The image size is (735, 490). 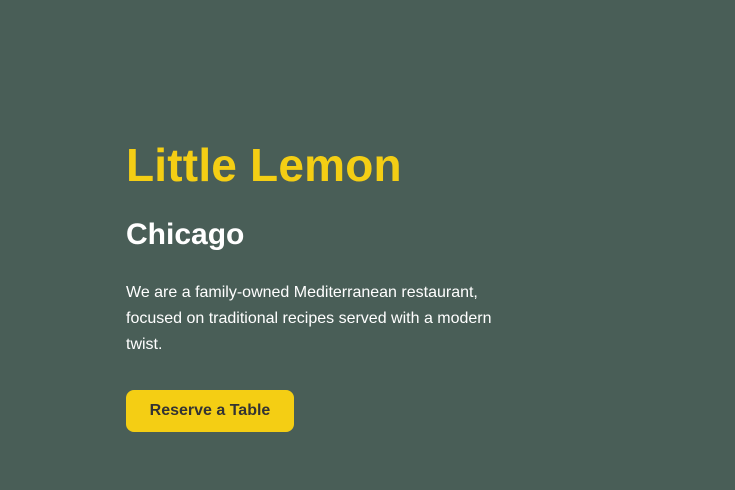 I want to click on reserve-table-button: Reserve a Table, so click(x=210, y=411).